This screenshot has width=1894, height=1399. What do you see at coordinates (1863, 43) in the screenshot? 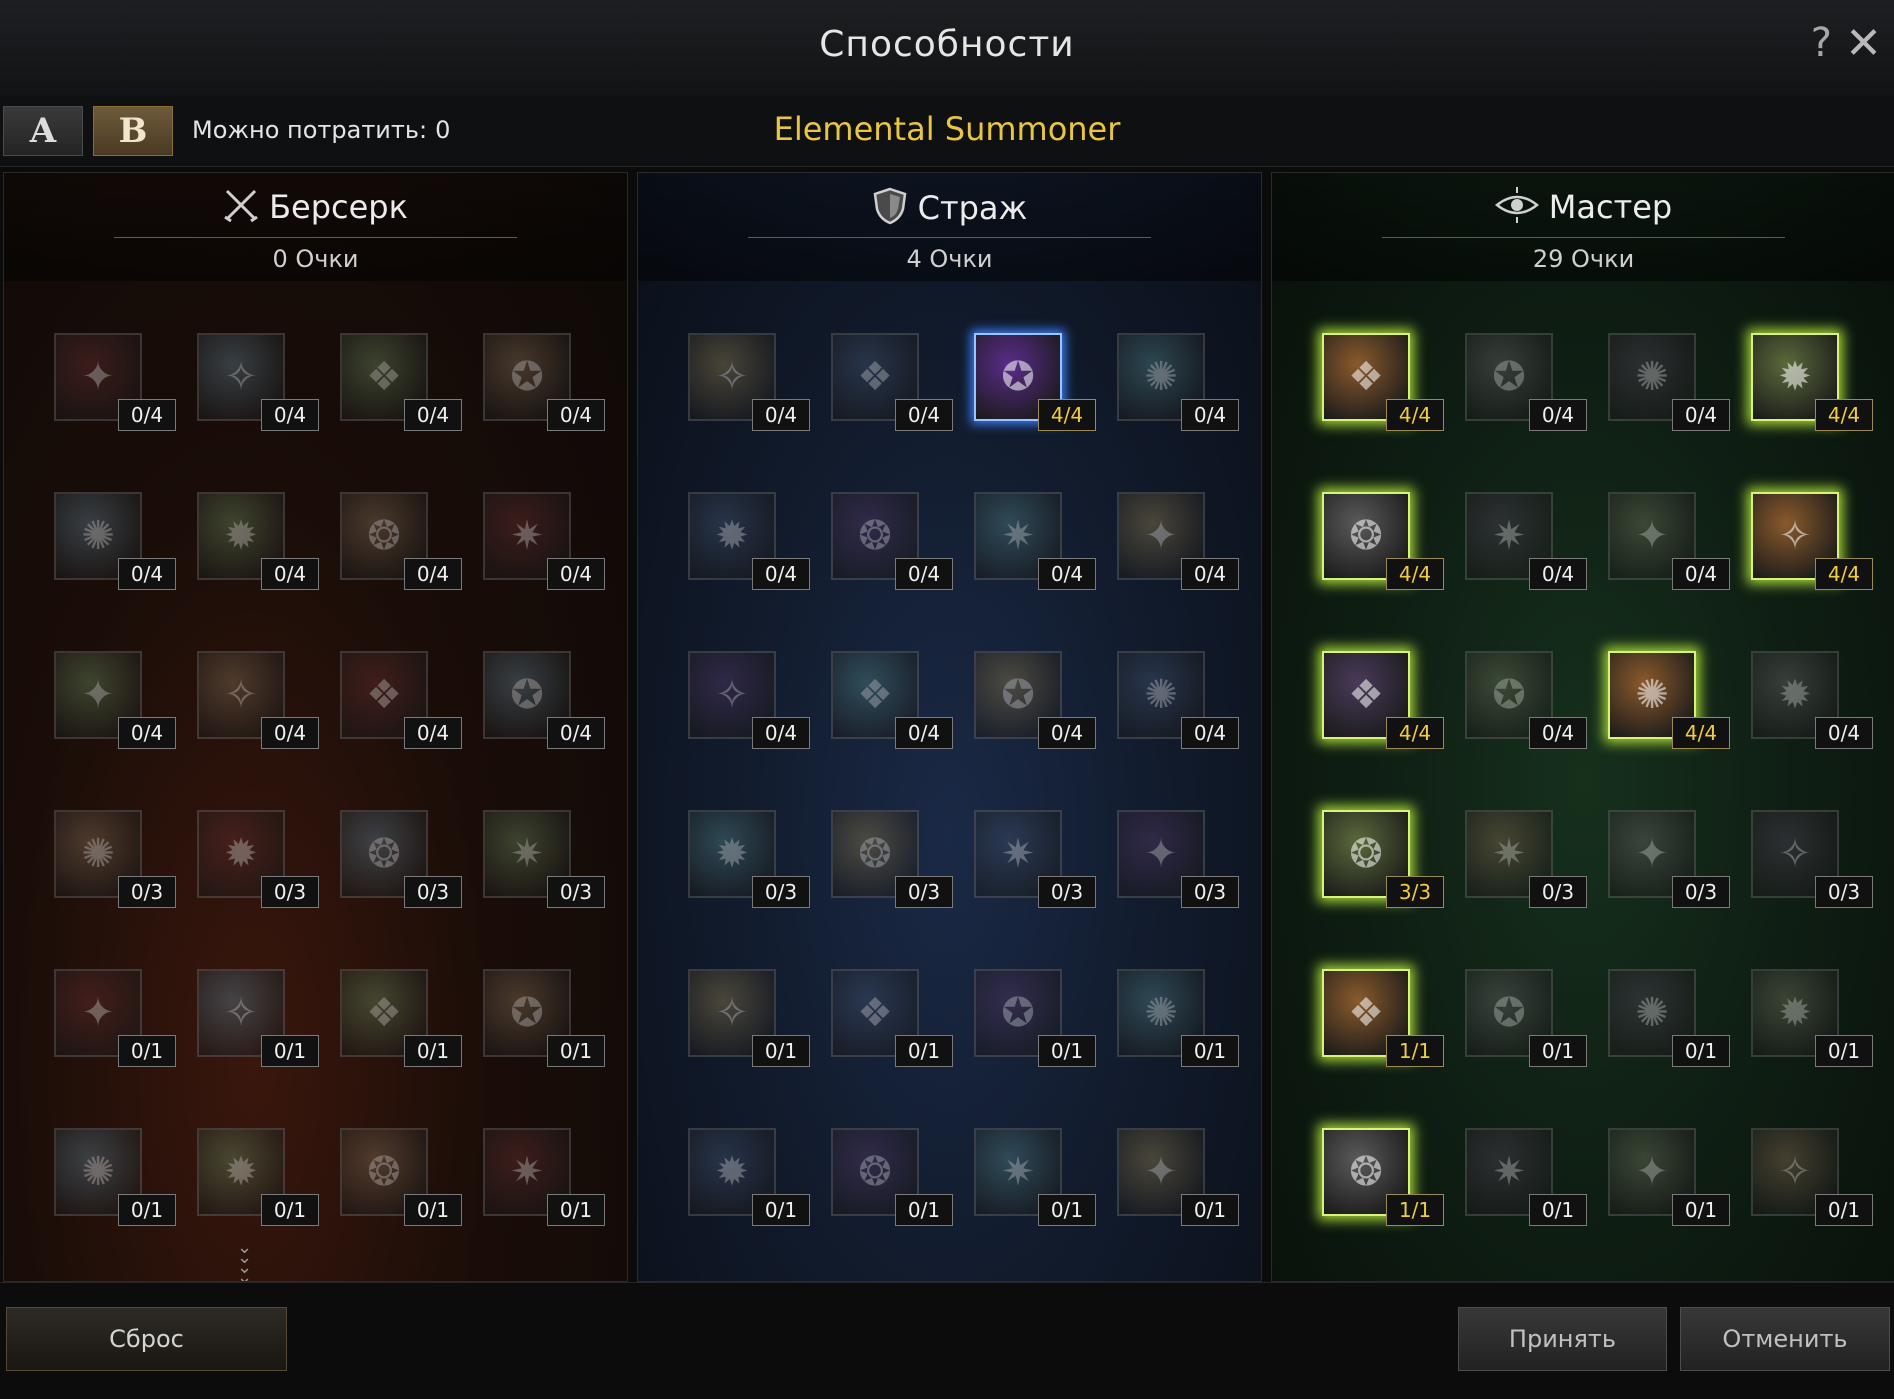
I see `close-button: ✕` at bounding box center [1863, 43].